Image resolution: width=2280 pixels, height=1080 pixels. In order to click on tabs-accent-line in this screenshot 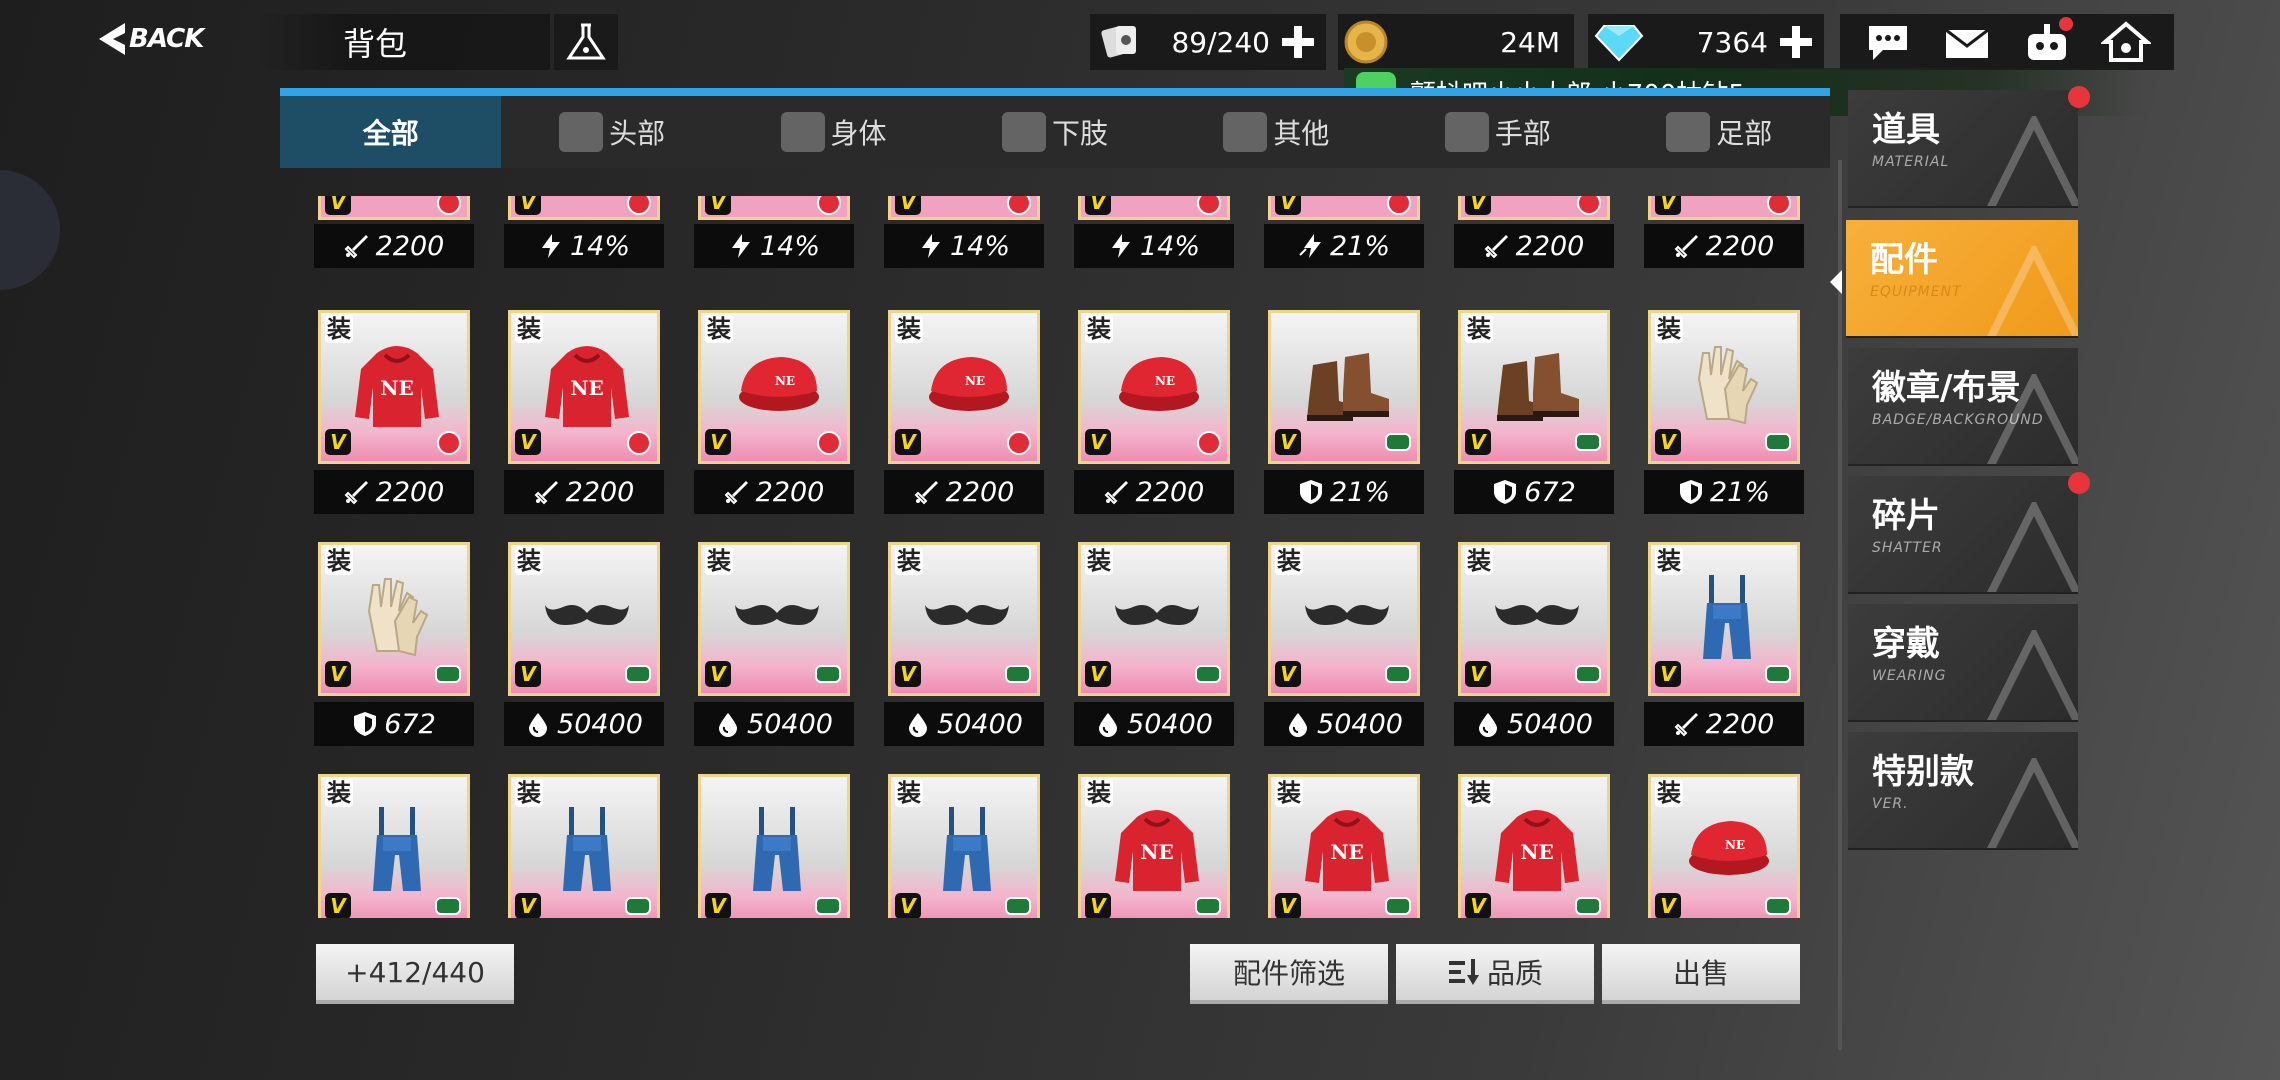, I will do `click(1055, 92)`.